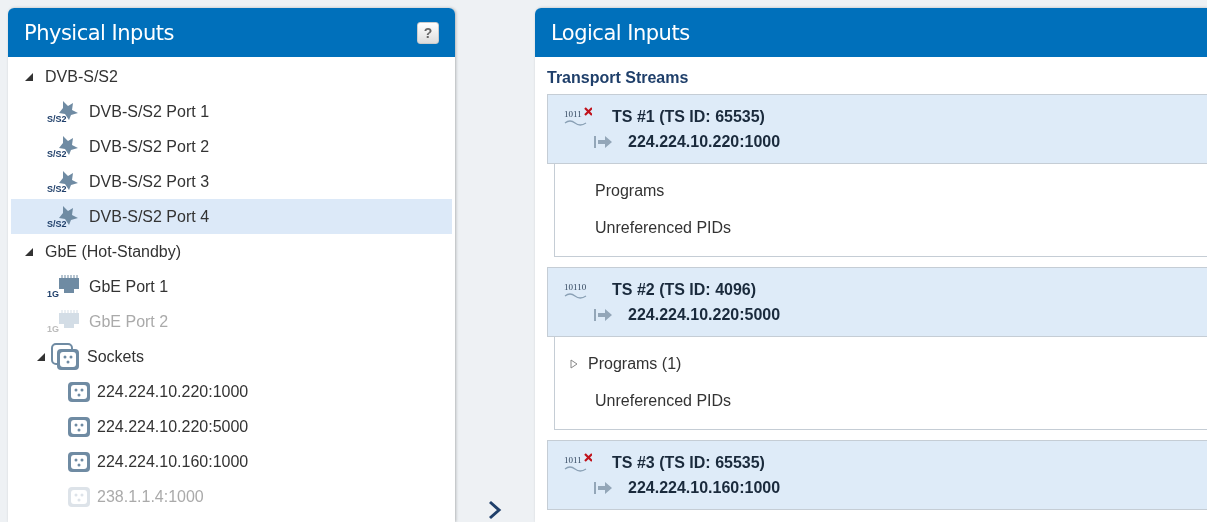 The width and height of the screenshot is (1207, 522). I want to click on tree-item: 1G GbE Port 1, so click(231, 286).